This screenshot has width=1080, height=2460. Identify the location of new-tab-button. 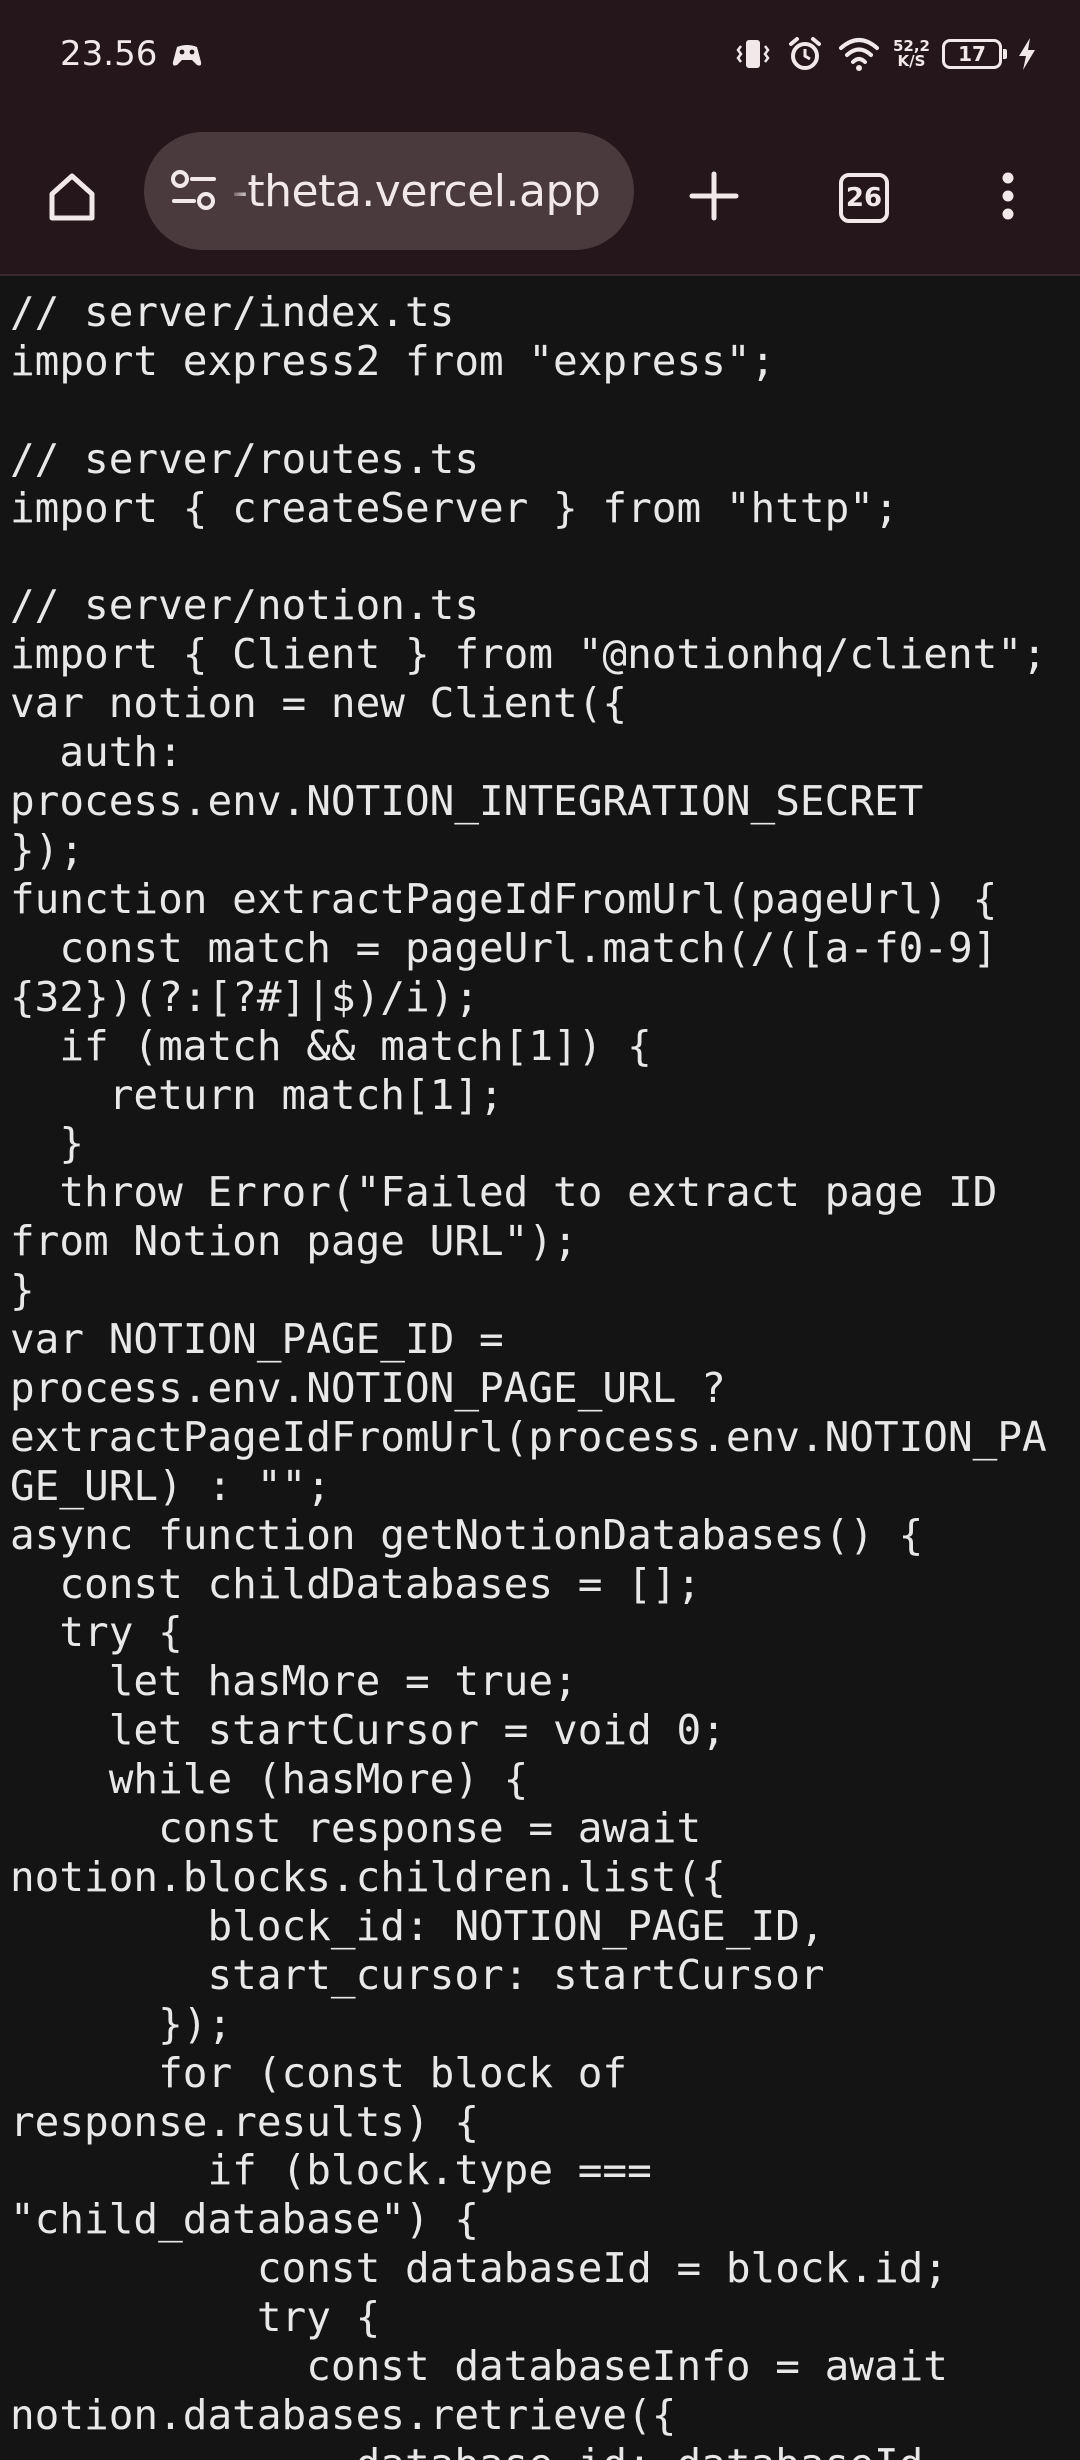
(714, 198).